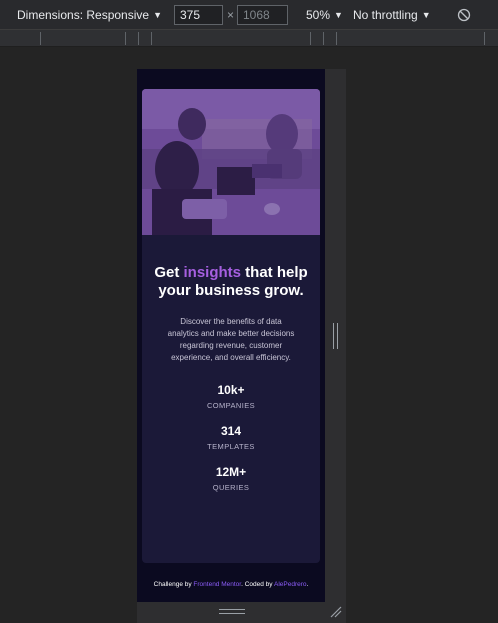 The width and height of the screenshot is (498, 623). Describe the element at coordinates (231, 446) in the screenshot. I see `stat-label: TEMPLATES` at that location.